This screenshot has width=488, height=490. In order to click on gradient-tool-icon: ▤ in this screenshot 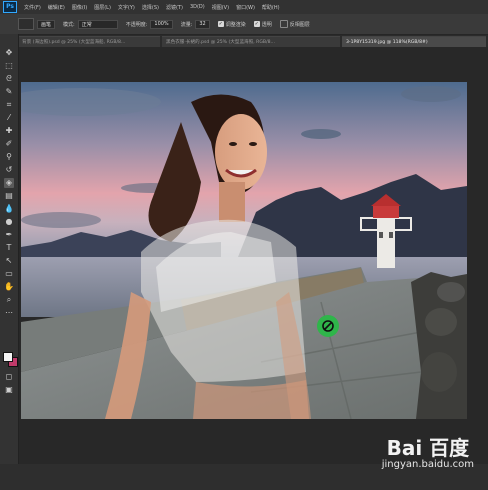, I will do `click(9, 196)`.